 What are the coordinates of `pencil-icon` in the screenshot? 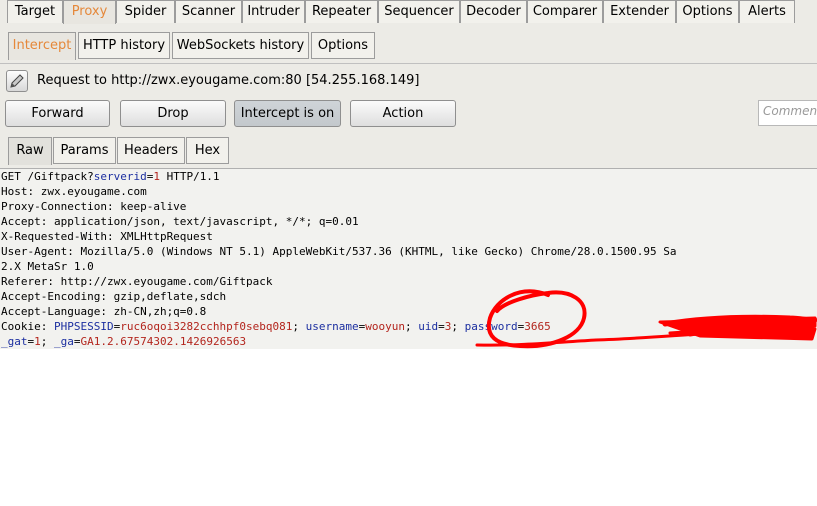 It's located at (17, 81).